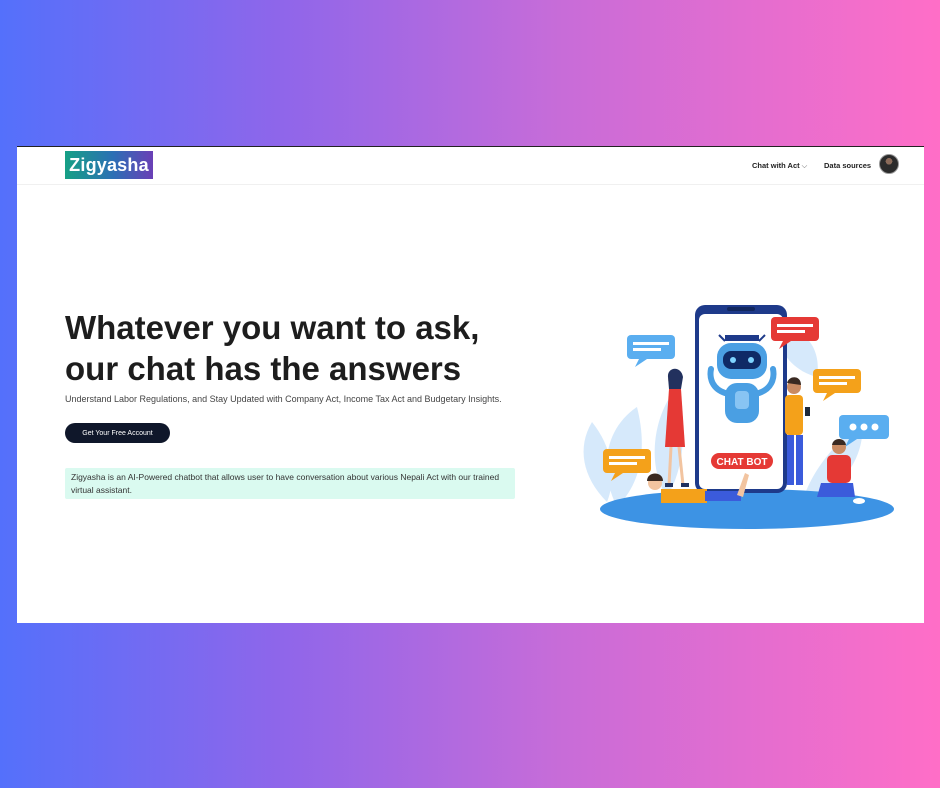 Image resolution: width=940 pixels, height=788 pixels. I want to click on chevron-down-icon: ⌵, so click(804, 165).